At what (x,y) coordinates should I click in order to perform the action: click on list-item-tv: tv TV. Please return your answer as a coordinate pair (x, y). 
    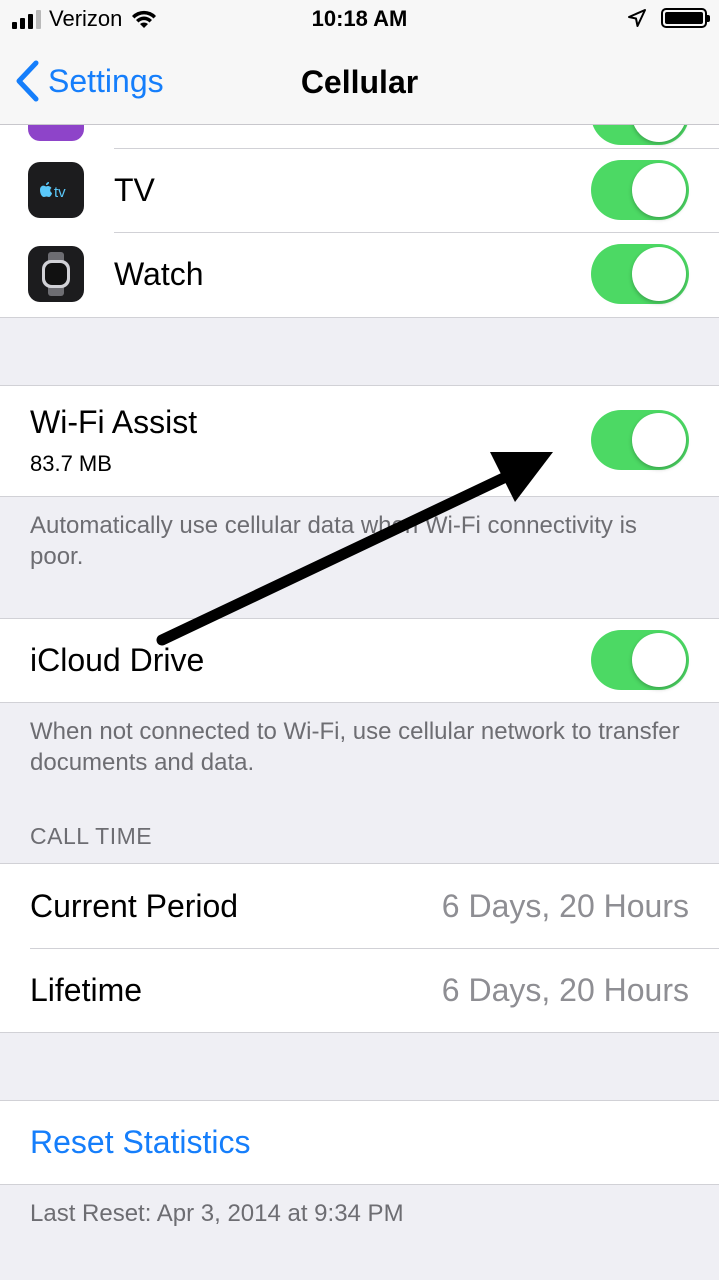
    Looking at the image, I should click on (359, 190).